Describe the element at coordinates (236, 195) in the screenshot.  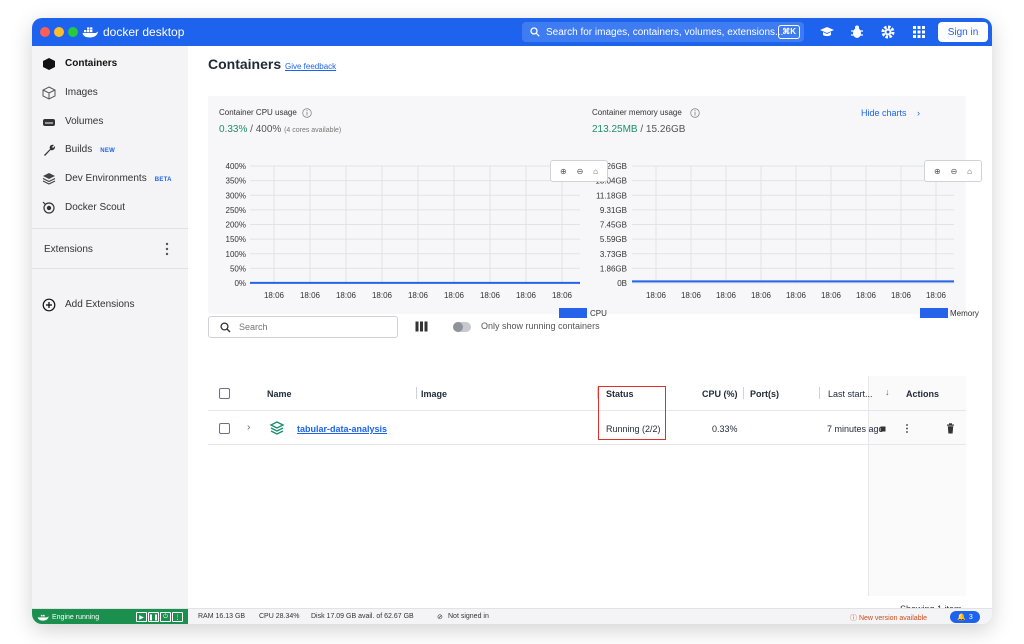
I see `y-tick-label: 300%` at that location.